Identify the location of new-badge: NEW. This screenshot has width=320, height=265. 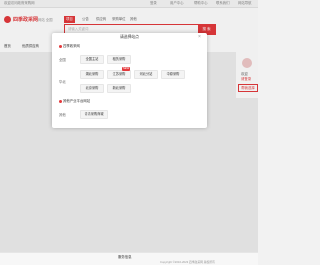
(126, 69).